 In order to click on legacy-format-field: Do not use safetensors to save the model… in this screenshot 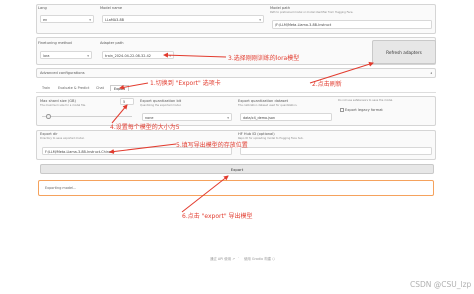, I will do `click(386, 112)`.